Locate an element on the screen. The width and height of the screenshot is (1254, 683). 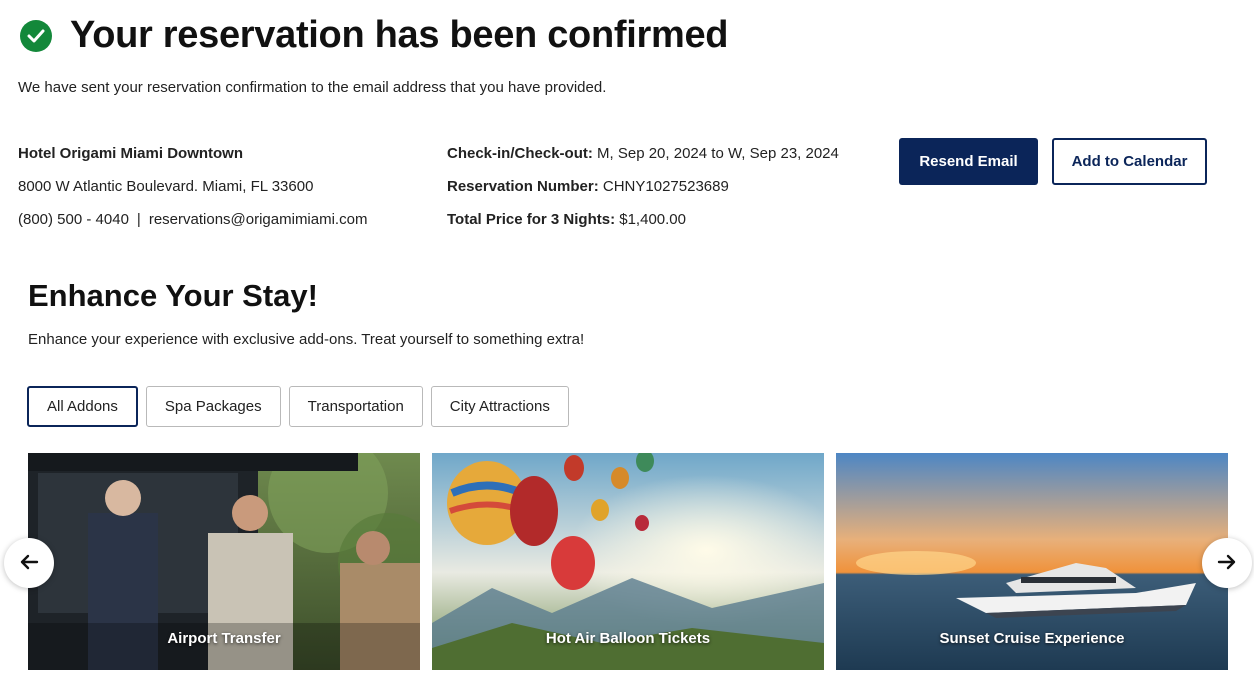
hotel-email: reservations@origamimiami.com is located at coordinates (258, 219).